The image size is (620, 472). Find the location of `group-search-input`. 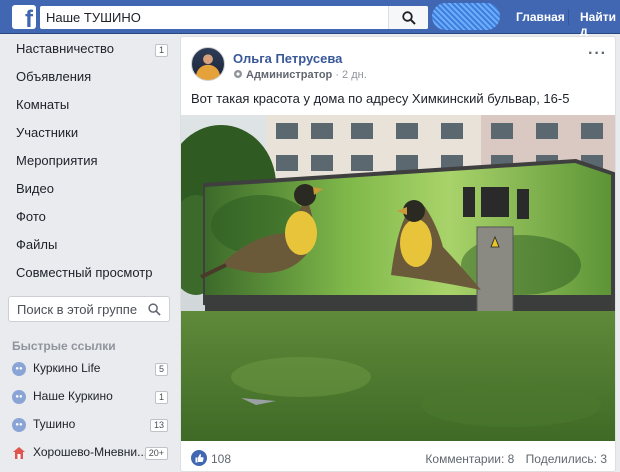

group-search-input is located at coordinates (82, 309).